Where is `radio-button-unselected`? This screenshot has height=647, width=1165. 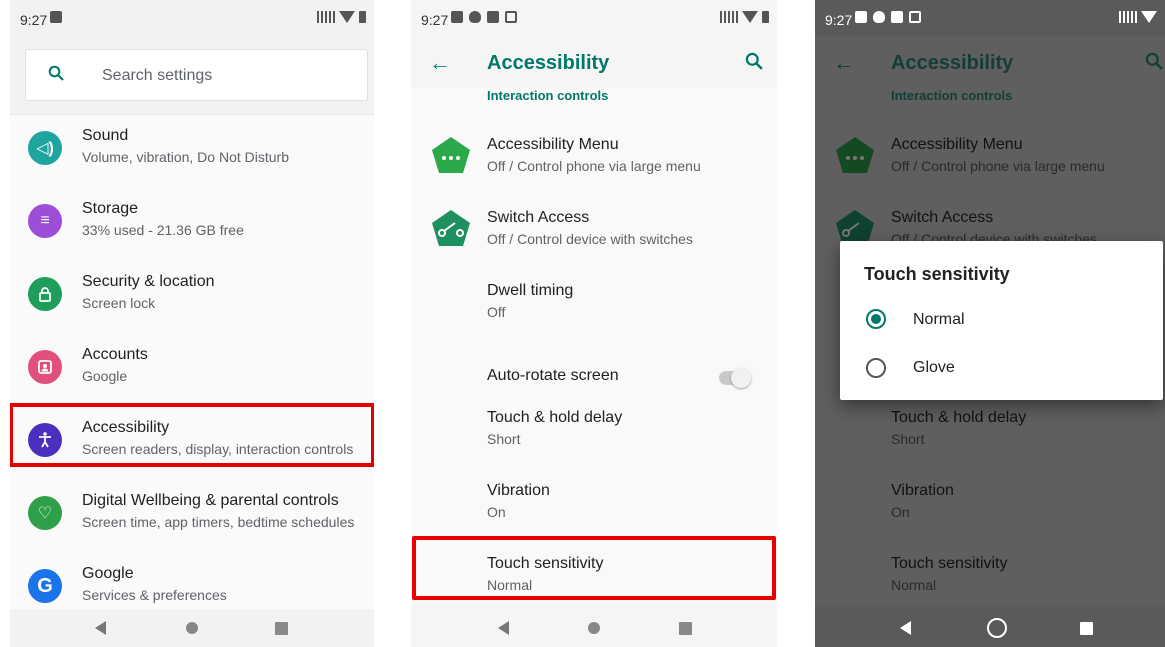 radio-button-unselected is located at coordinates (876, 368).